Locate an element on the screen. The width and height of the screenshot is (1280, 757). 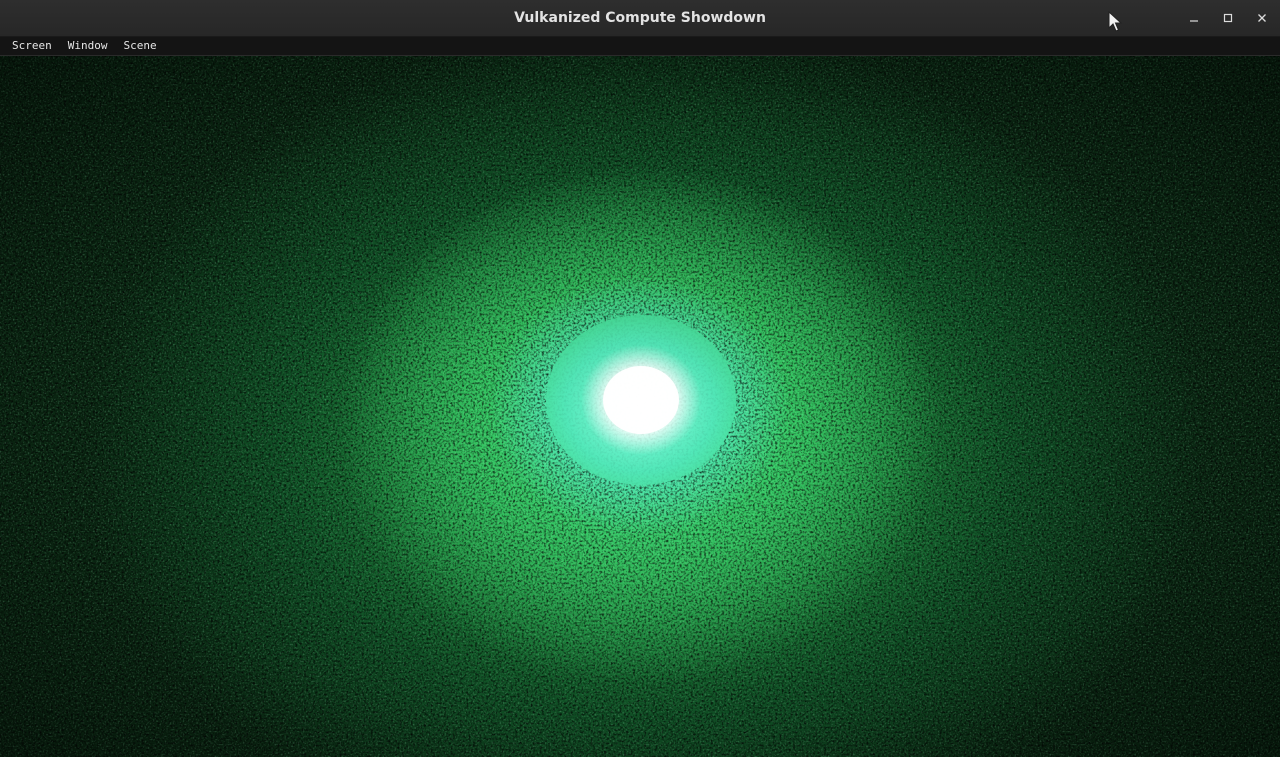
window-title: Vulkanized Compute Showdown is located at coordinates (640, 18).